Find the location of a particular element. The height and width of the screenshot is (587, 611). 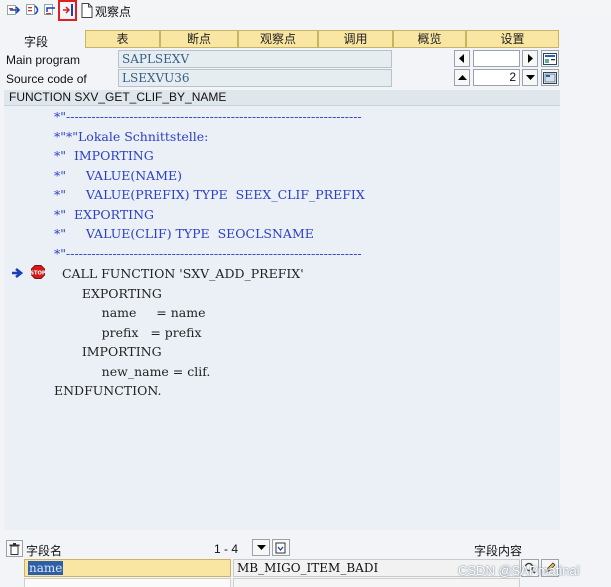

field-content-label: 字段内容 is located at coordinates (498, 551).